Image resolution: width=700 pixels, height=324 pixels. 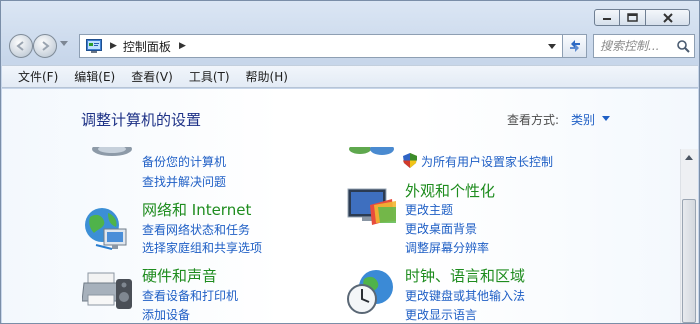 I want to click on clock-globe-icon, so click(x=372, y=292).